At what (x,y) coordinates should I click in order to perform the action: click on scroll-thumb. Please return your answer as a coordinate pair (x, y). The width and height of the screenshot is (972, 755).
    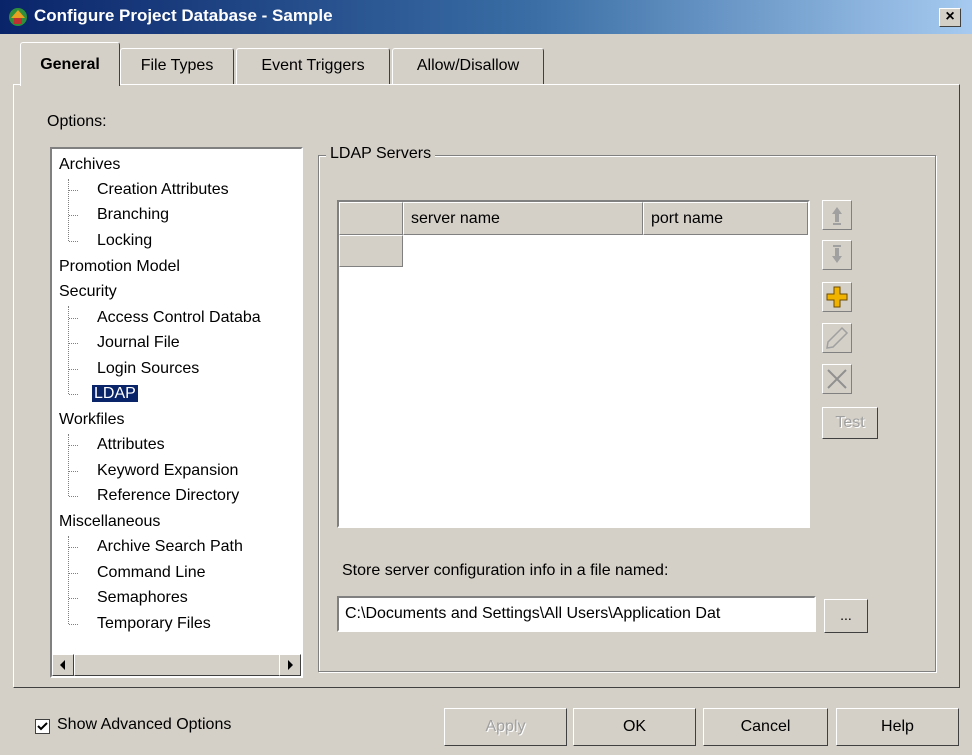
    Looking at the image, I should click on (177, 665).